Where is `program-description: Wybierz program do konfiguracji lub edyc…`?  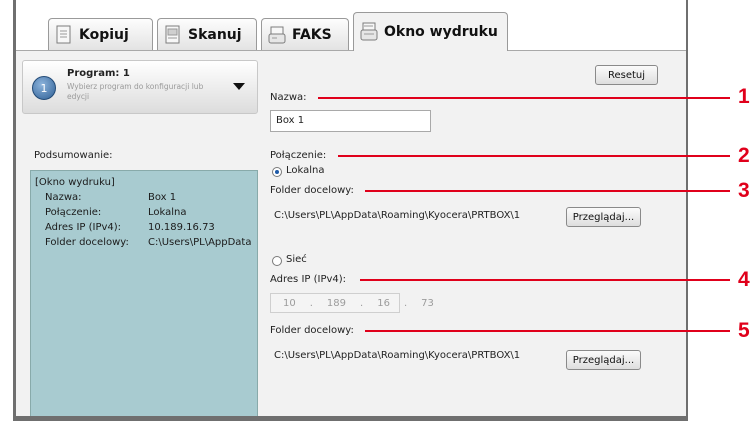 program-description: Wybierz program do konfiguracji lub edyc… is located at coordinates (135, 91).